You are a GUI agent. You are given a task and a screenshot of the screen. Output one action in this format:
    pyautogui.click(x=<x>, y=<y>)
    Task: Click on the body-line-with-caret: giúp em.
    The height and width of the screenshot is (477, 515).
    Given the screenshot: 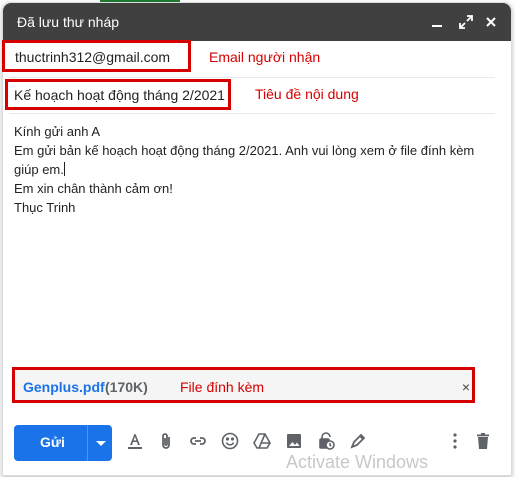 What is the action you would take?
    pyautogui.click(x=249, y=169)
    